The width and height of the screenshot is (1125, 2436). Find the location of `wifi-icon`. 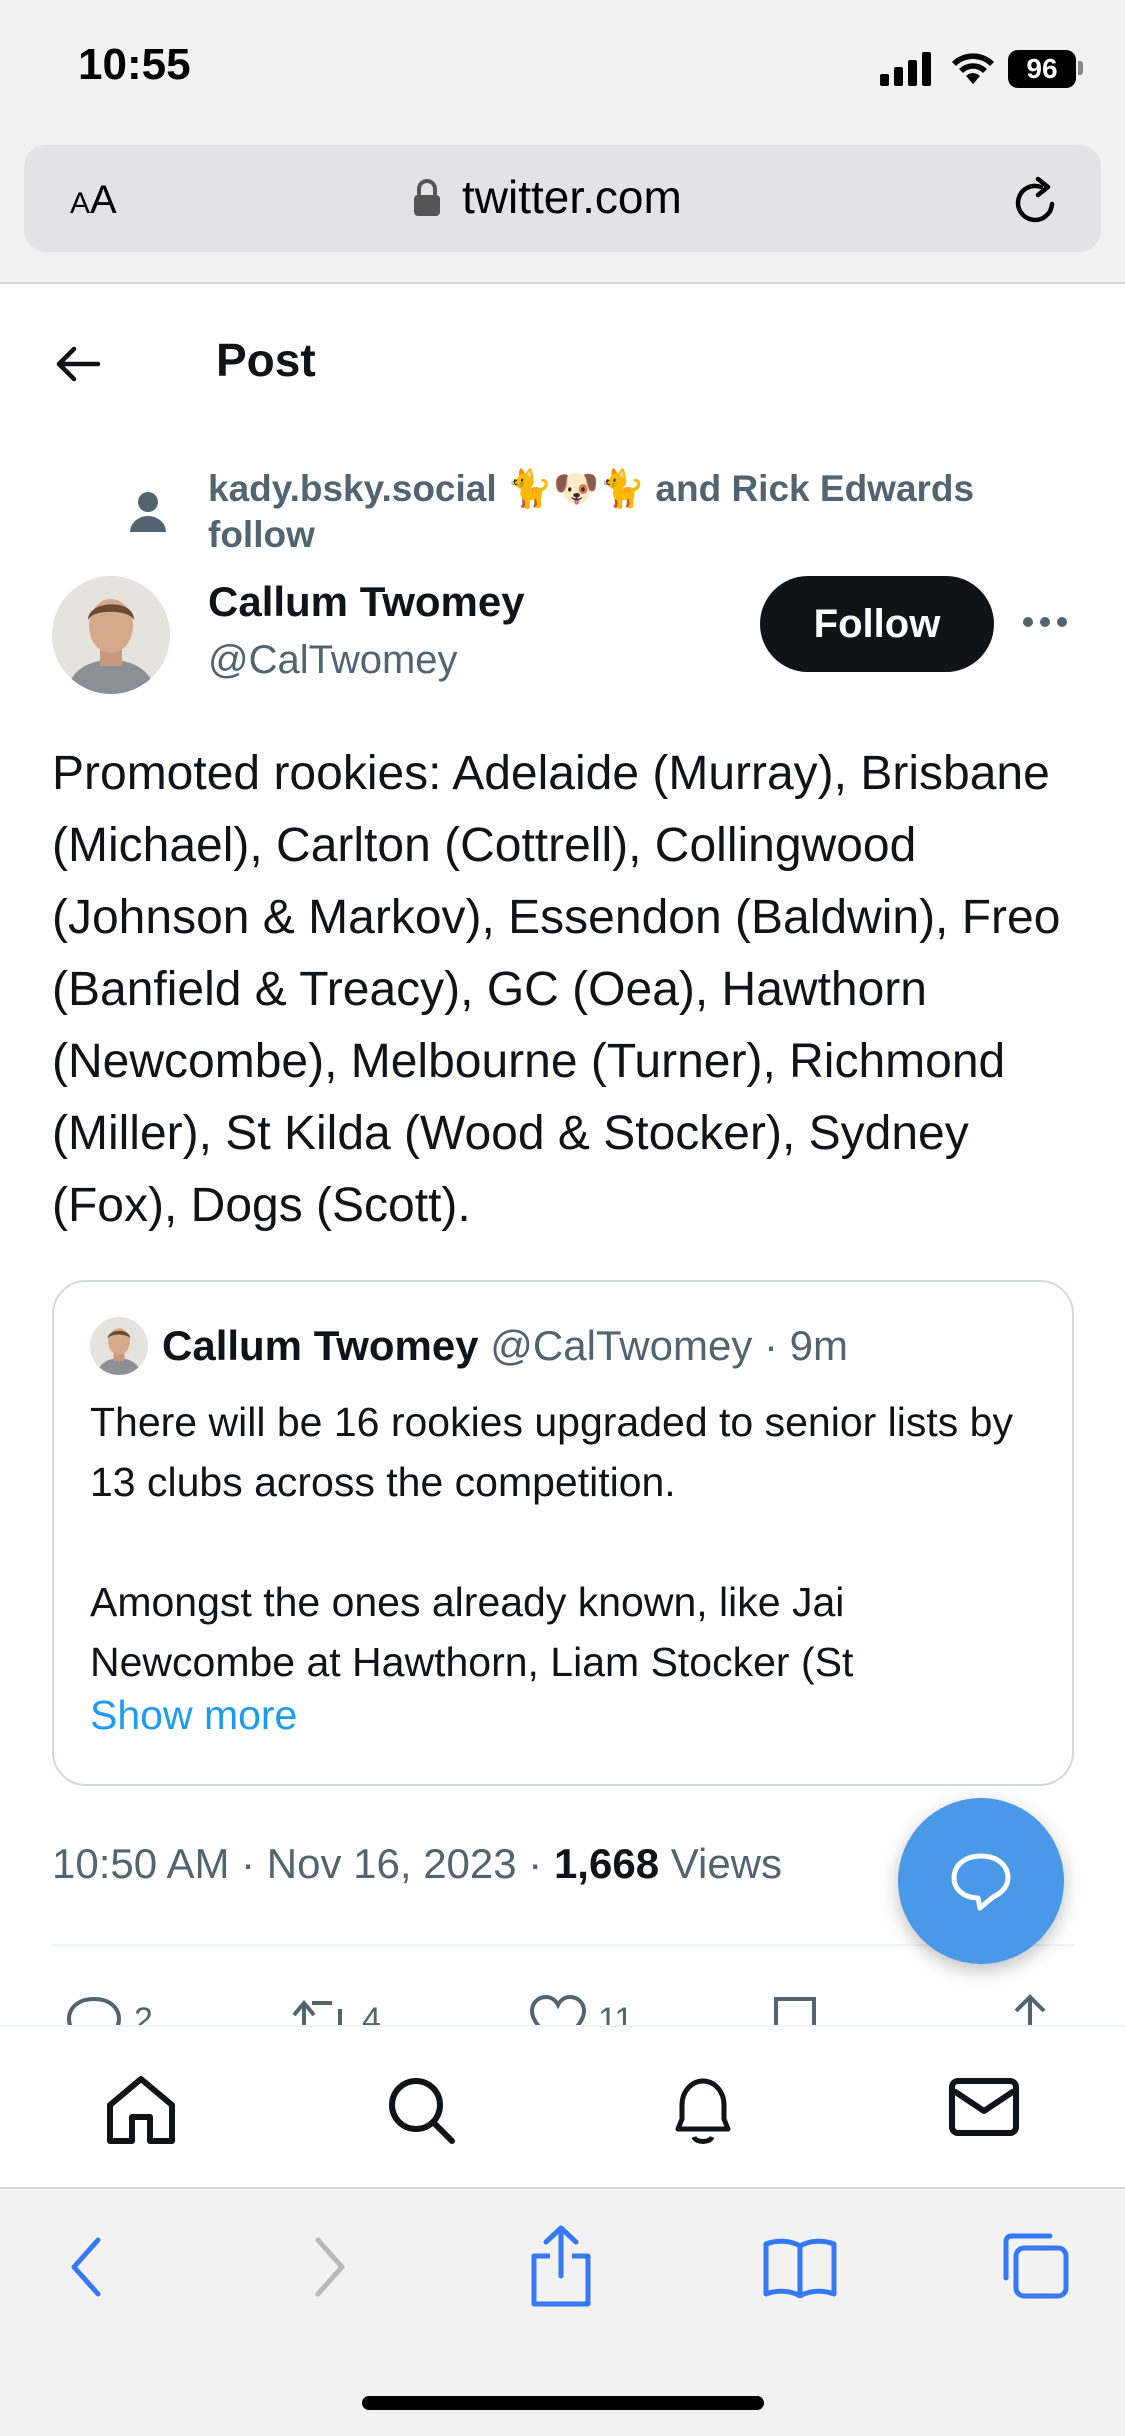

wifi-icon is located at coordinates (973, 68).